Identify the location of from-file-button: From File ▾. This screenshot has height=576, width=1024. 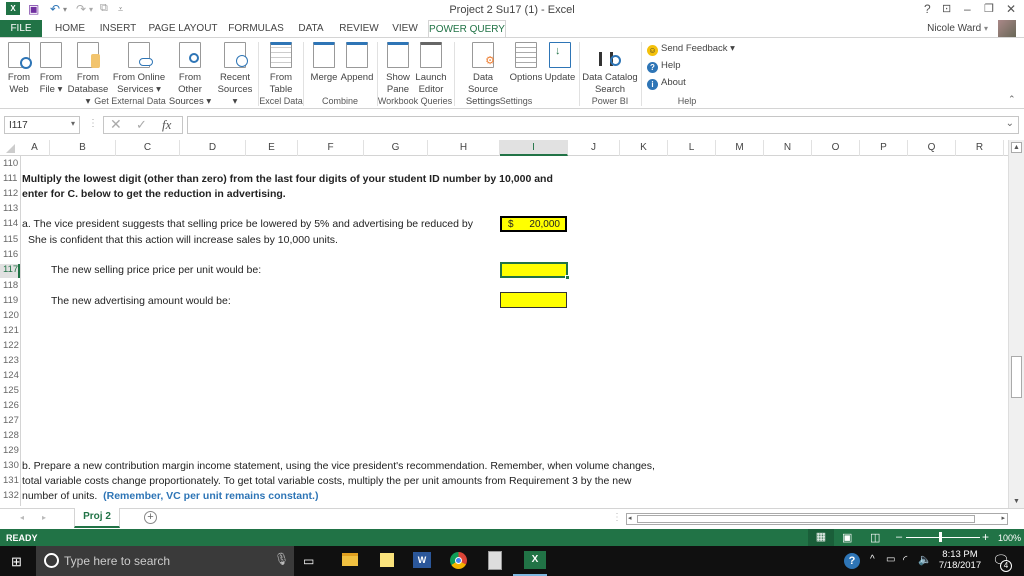
(51, 69).